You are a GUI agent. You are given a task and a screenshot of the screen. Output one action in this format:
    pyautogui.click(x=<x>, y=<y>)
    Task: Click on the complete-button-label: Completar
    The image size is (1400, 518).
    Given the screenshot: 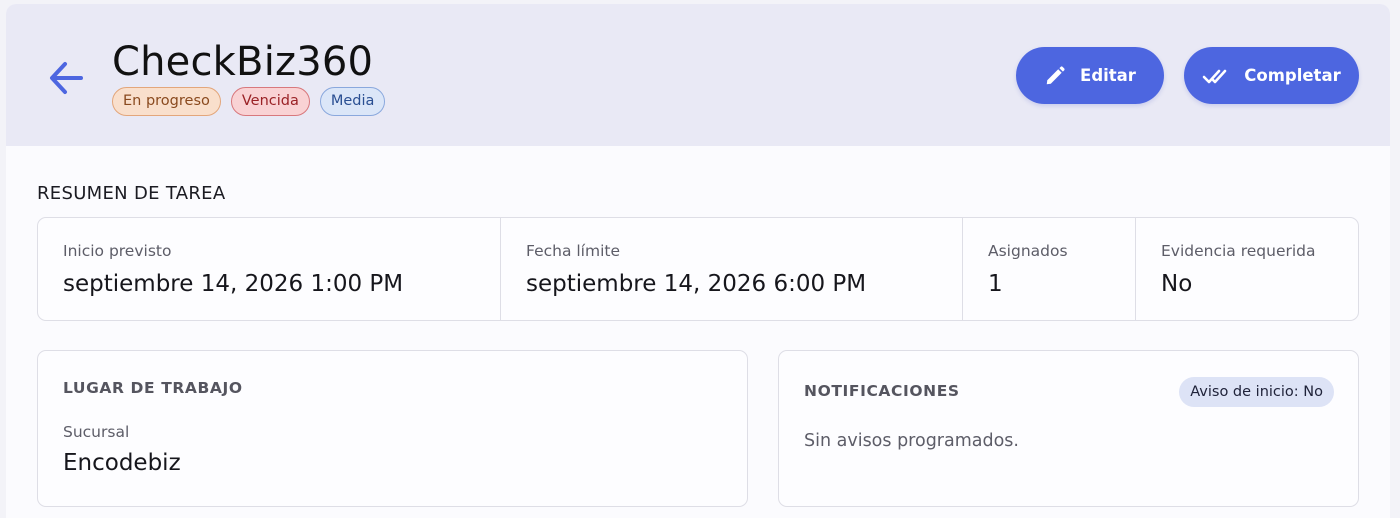 What is the action you would take?
    pyautogui.click(x=1292, y=75)
    